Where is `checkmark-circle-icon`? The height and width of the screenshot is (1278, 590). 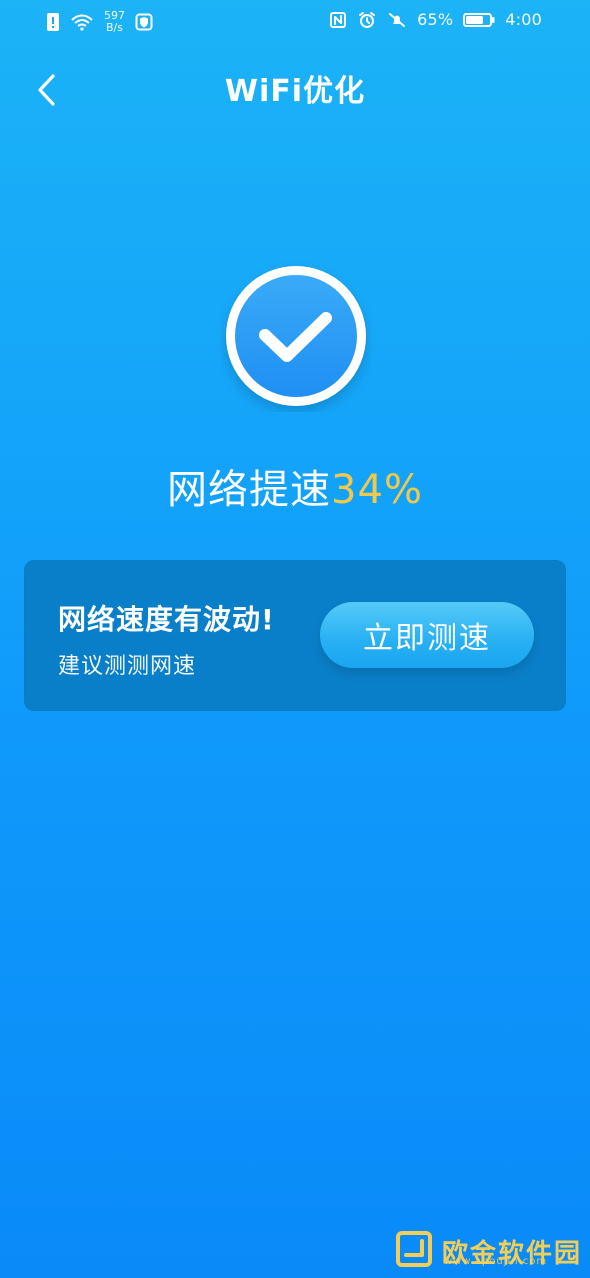
checkmark-circle-icon is located at coordinates (296, 336).